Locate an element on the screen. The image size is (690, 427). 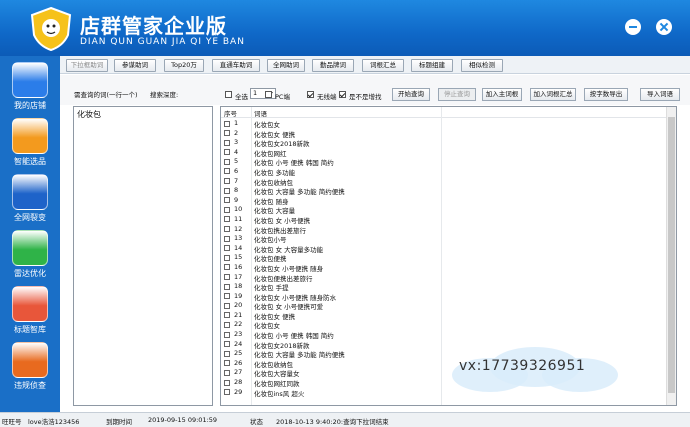
table-row: 19 化妆包女 小号便携 随身防水 is located at coordinates (444, 297).